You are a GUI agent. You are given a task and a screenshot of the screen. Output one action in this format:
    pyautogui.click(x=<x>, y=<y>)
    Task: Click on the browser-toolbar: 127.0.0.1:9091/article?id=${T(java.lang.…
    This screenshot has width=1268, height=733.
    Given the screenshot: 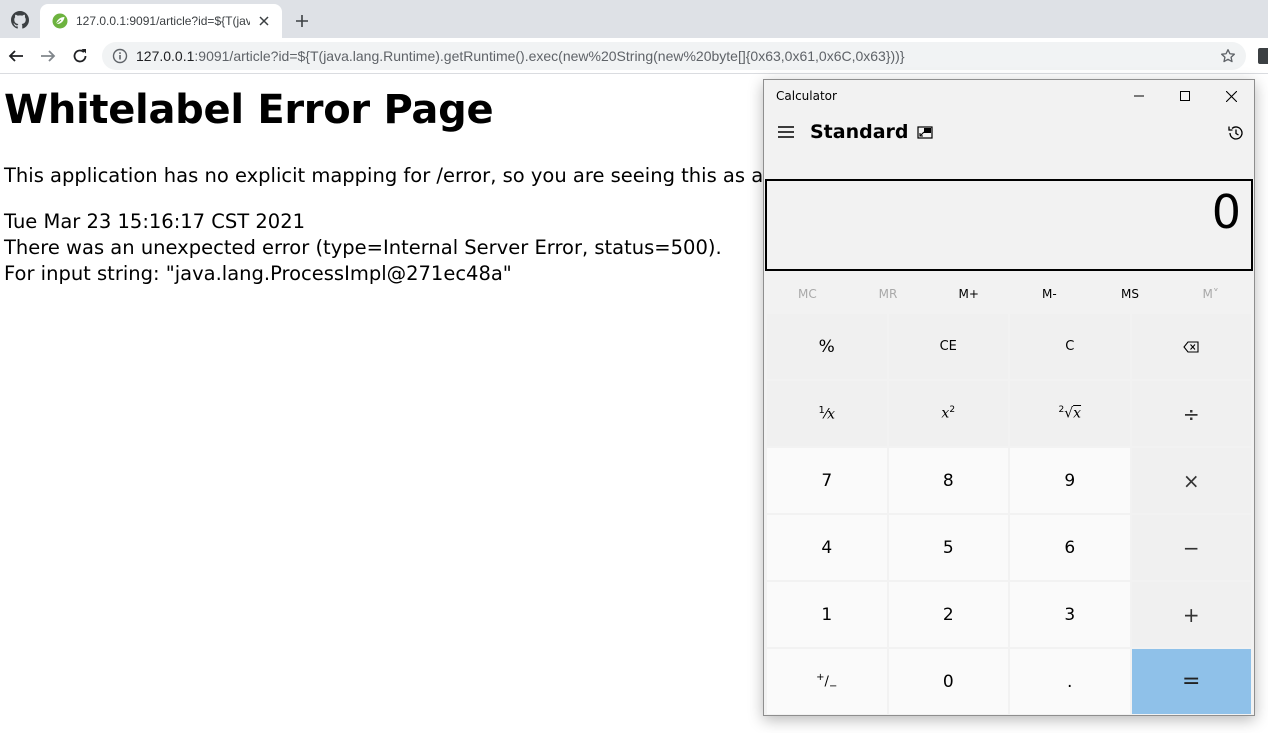 What is the action you would take?
    pyautogui.click(x=634, y=56)
    